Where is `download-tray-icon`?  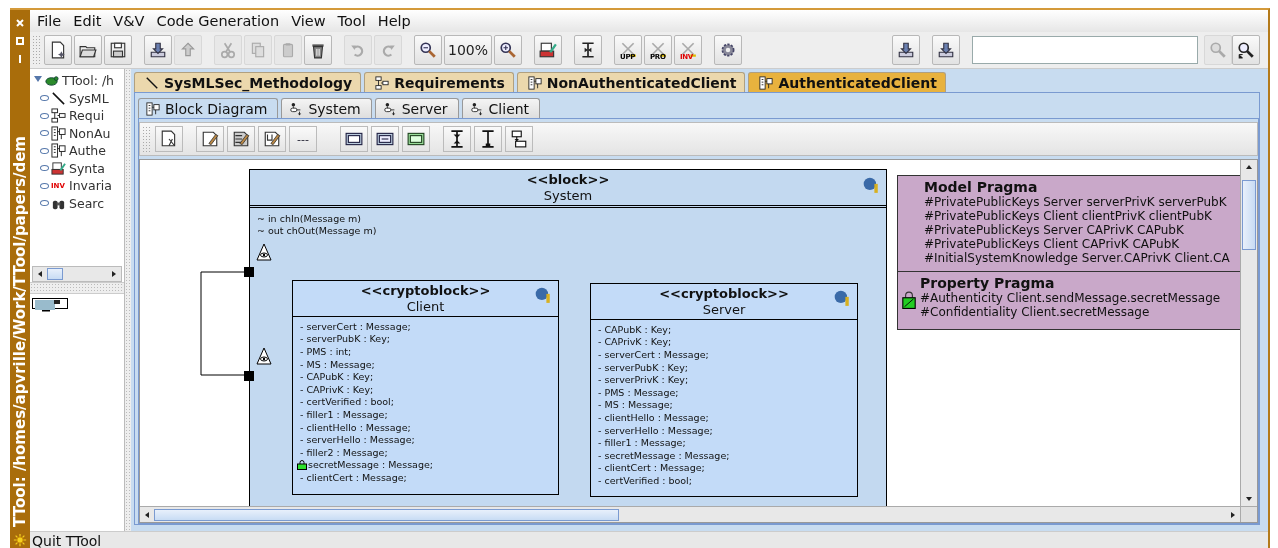 download-tray-icon is located at coordinates (158, 50).